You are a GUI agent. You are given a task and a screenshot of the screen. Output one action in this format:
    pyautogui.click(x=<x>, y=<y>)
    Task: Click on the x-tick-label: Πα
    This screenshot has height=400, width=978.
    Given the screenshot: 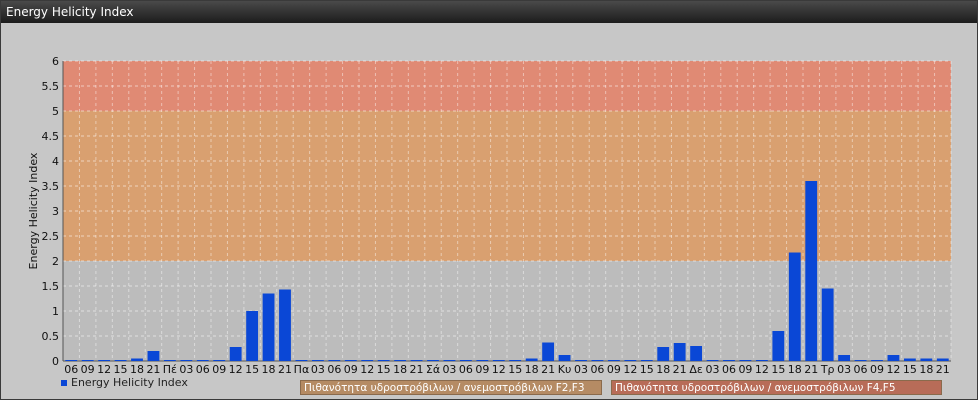 What is the action you would take?
    pyautogui.click(x=302, y=369)
    